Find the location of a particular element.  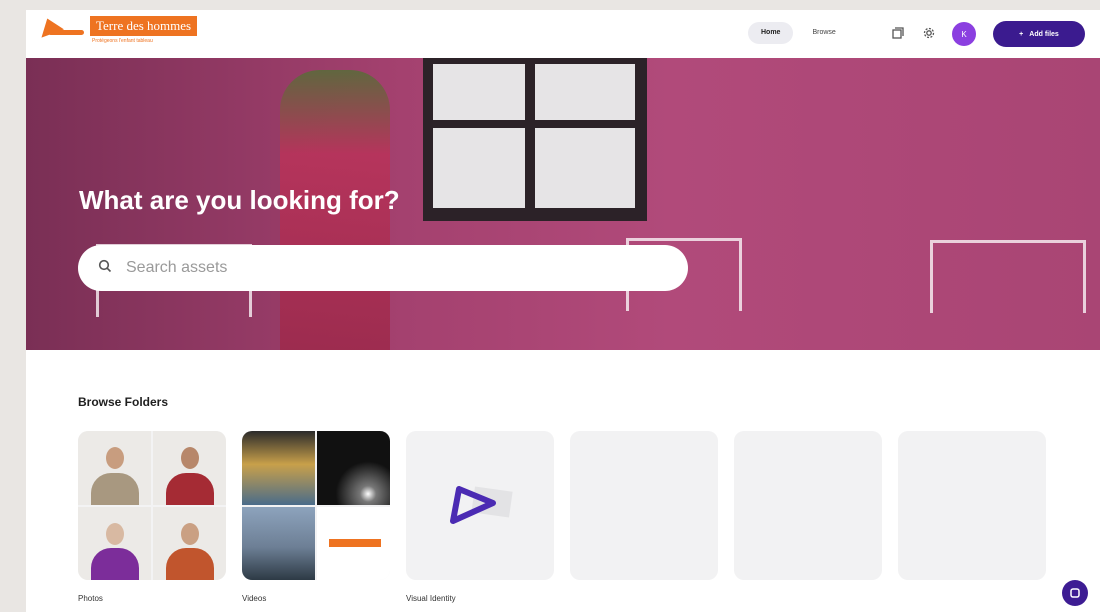

play-triangle-icon is located at coordinates (481, 504).